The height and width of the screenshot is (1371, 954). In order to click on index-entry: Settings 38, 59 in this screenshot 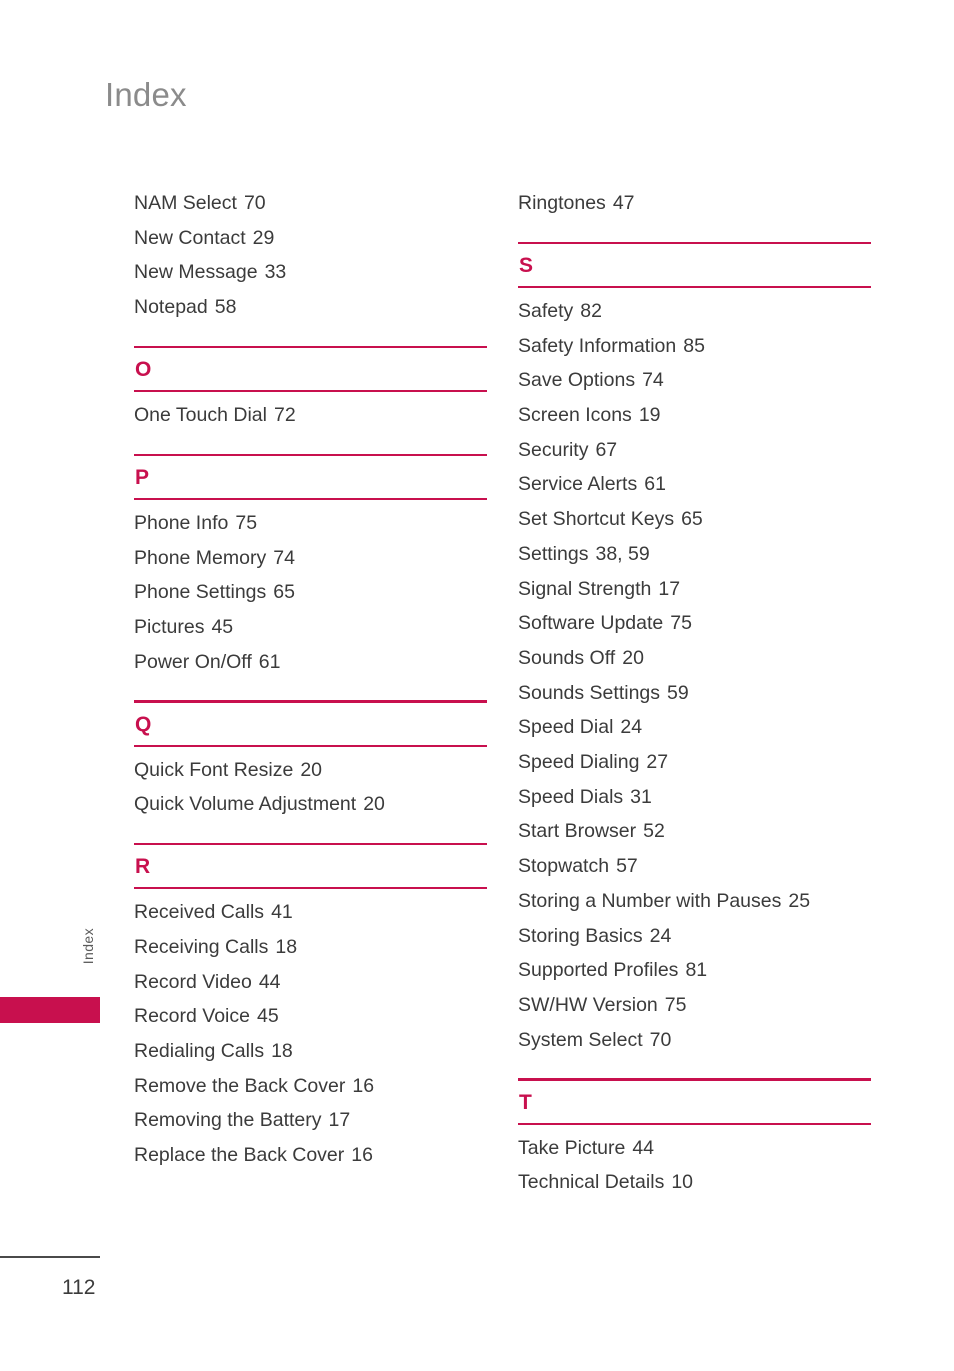, I will do `click(694, 554)`.